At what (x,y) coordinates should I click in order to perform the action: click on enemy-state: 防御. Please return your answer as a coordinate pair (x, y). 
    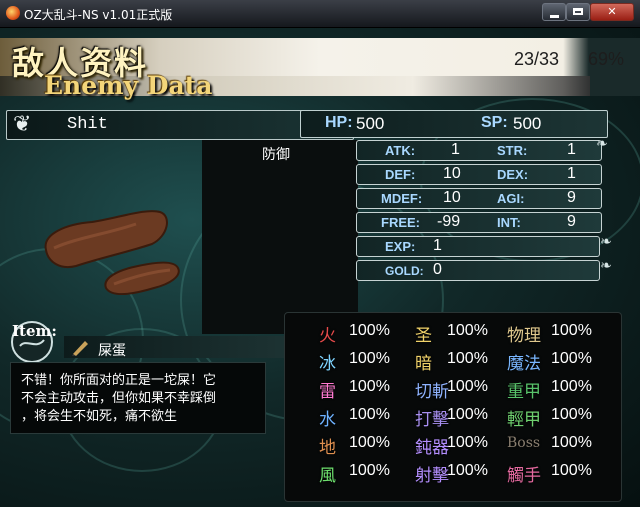
    Looking at the image, I should click on (276, 155).